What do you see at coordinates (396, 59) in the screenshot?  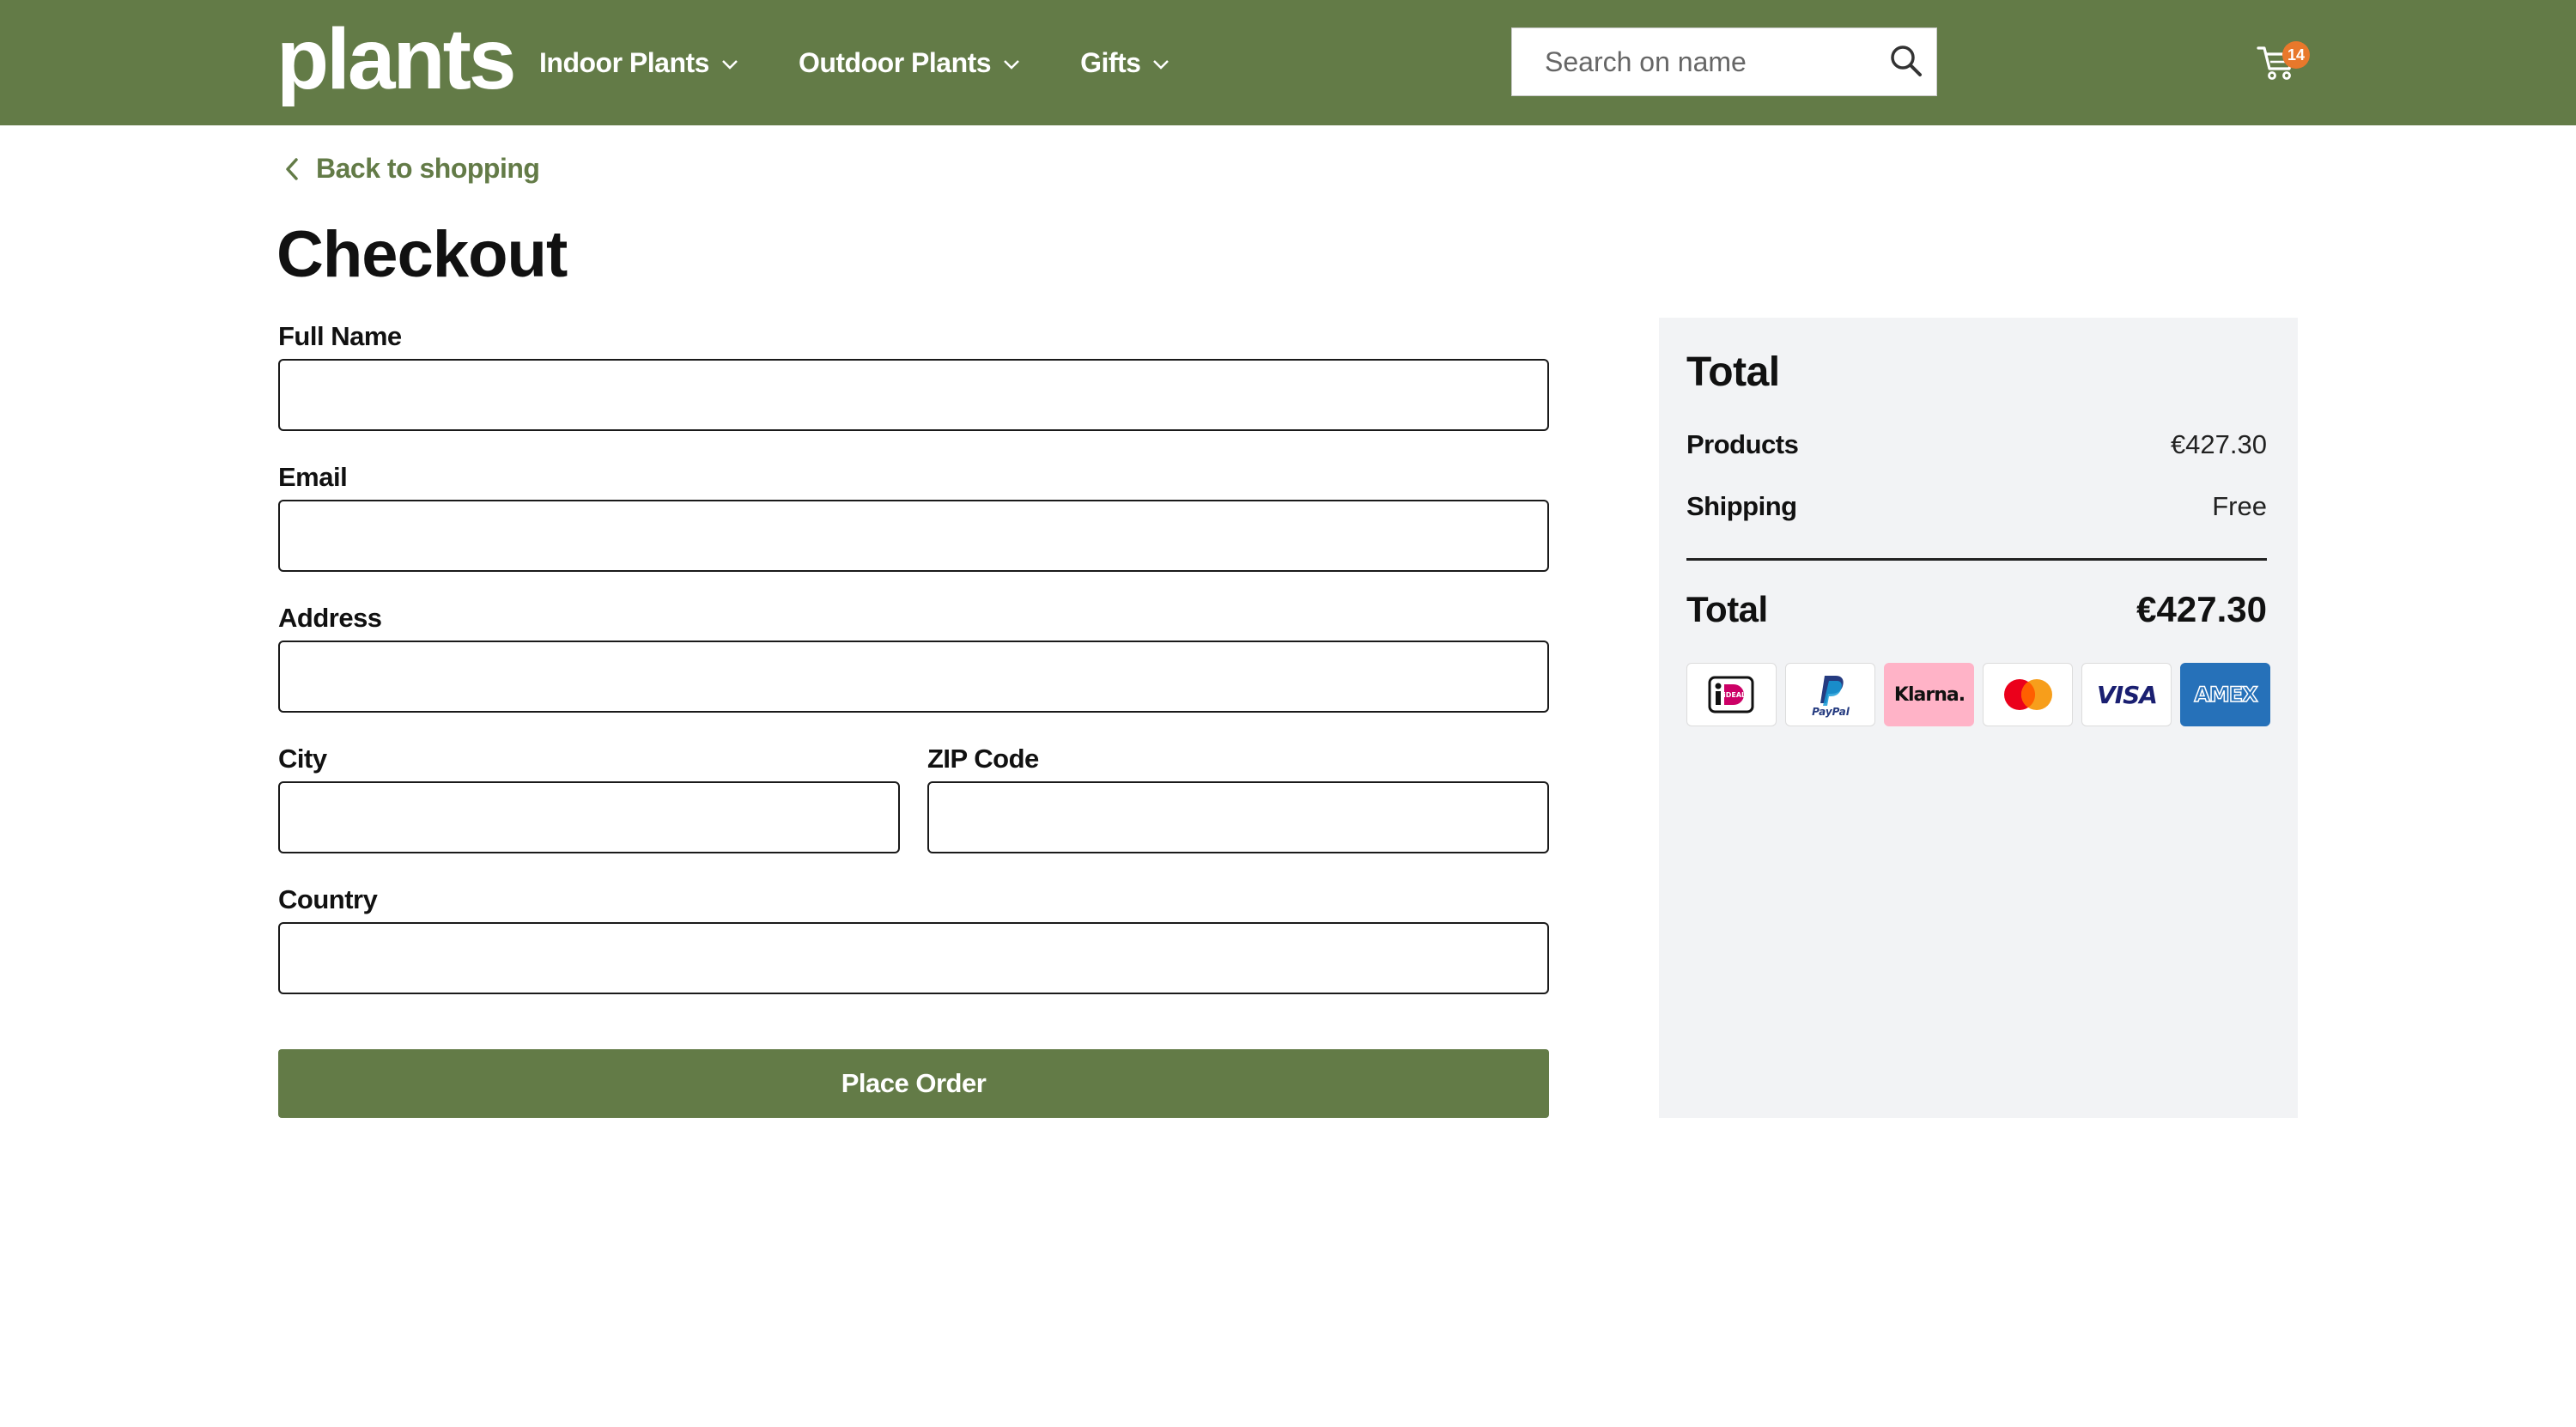 I see `plants-logo: plants` at bounding box center [396, 59].